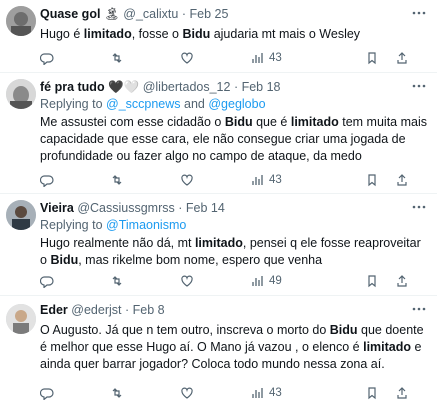 The width and height of the screenshot is (437, 405). What do you see at coordinates (96, 310) in the screenshot?
I see `handle: @ederjst` at bounding box center [96, 310].